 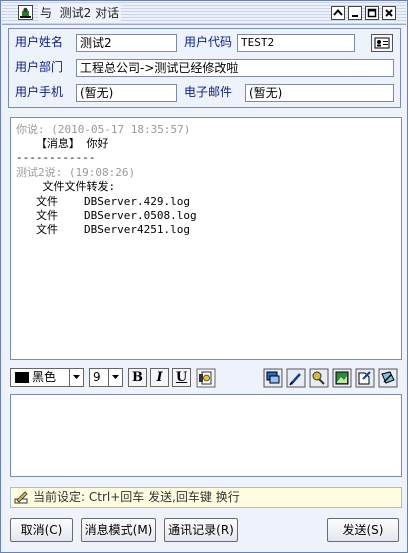 What do you see at coordinates (235, 68) in the screenshot?
I see `department-field: 工程总公司->测试已经修改啦` at bounding box center [235, 68].